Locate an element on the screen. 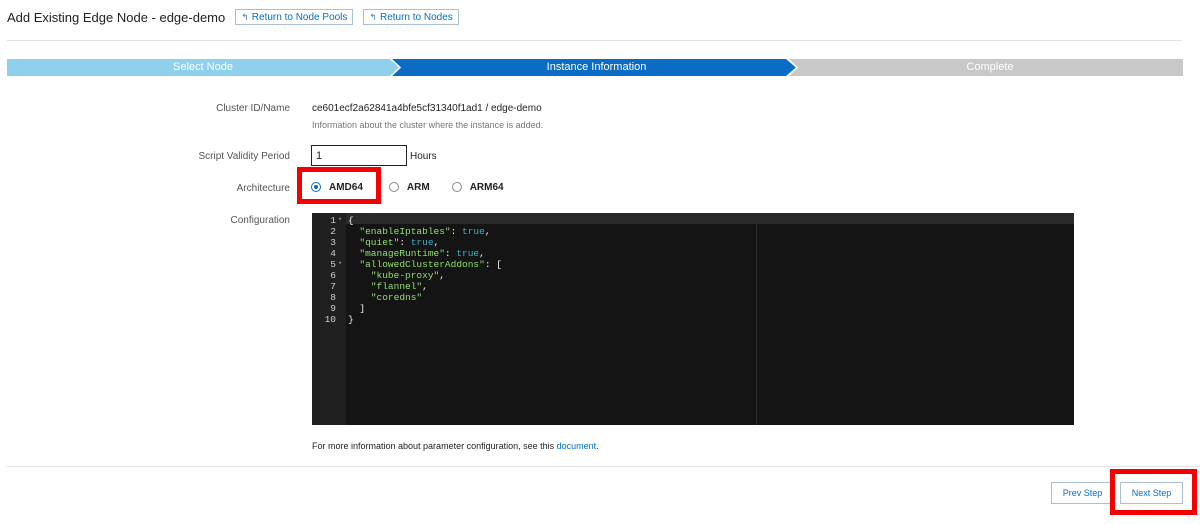  more-info-suffix: . is located at coordinates (597, 446).